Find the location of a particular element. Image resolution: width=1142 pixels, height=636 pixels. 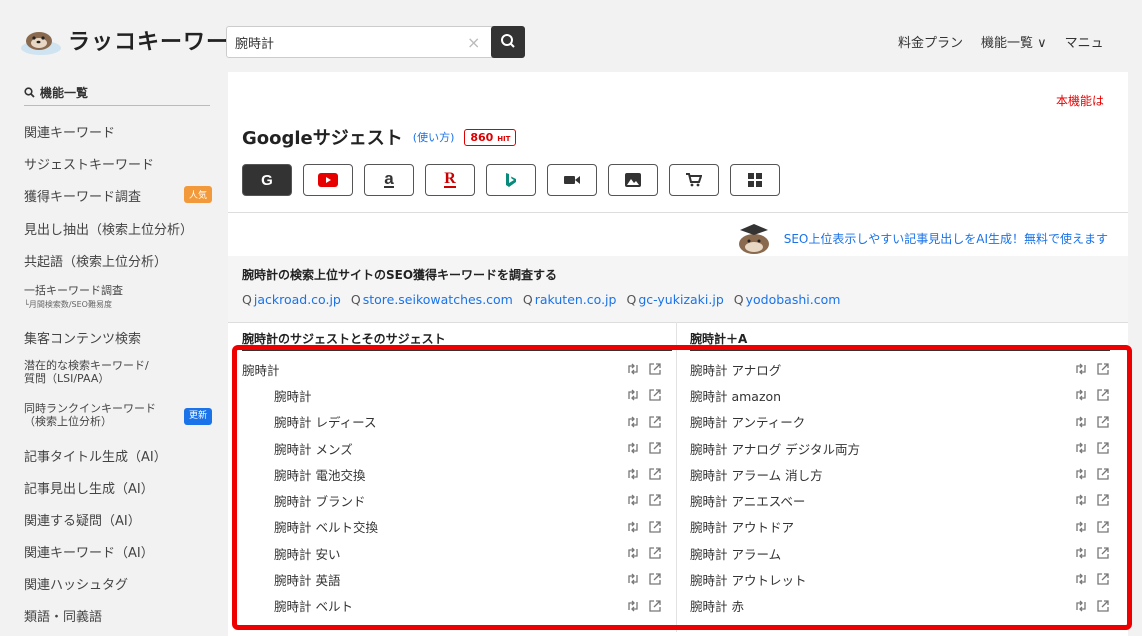

list-item: 腕時計 アナログ デジタル両方 is located at coordinates (900, 448).